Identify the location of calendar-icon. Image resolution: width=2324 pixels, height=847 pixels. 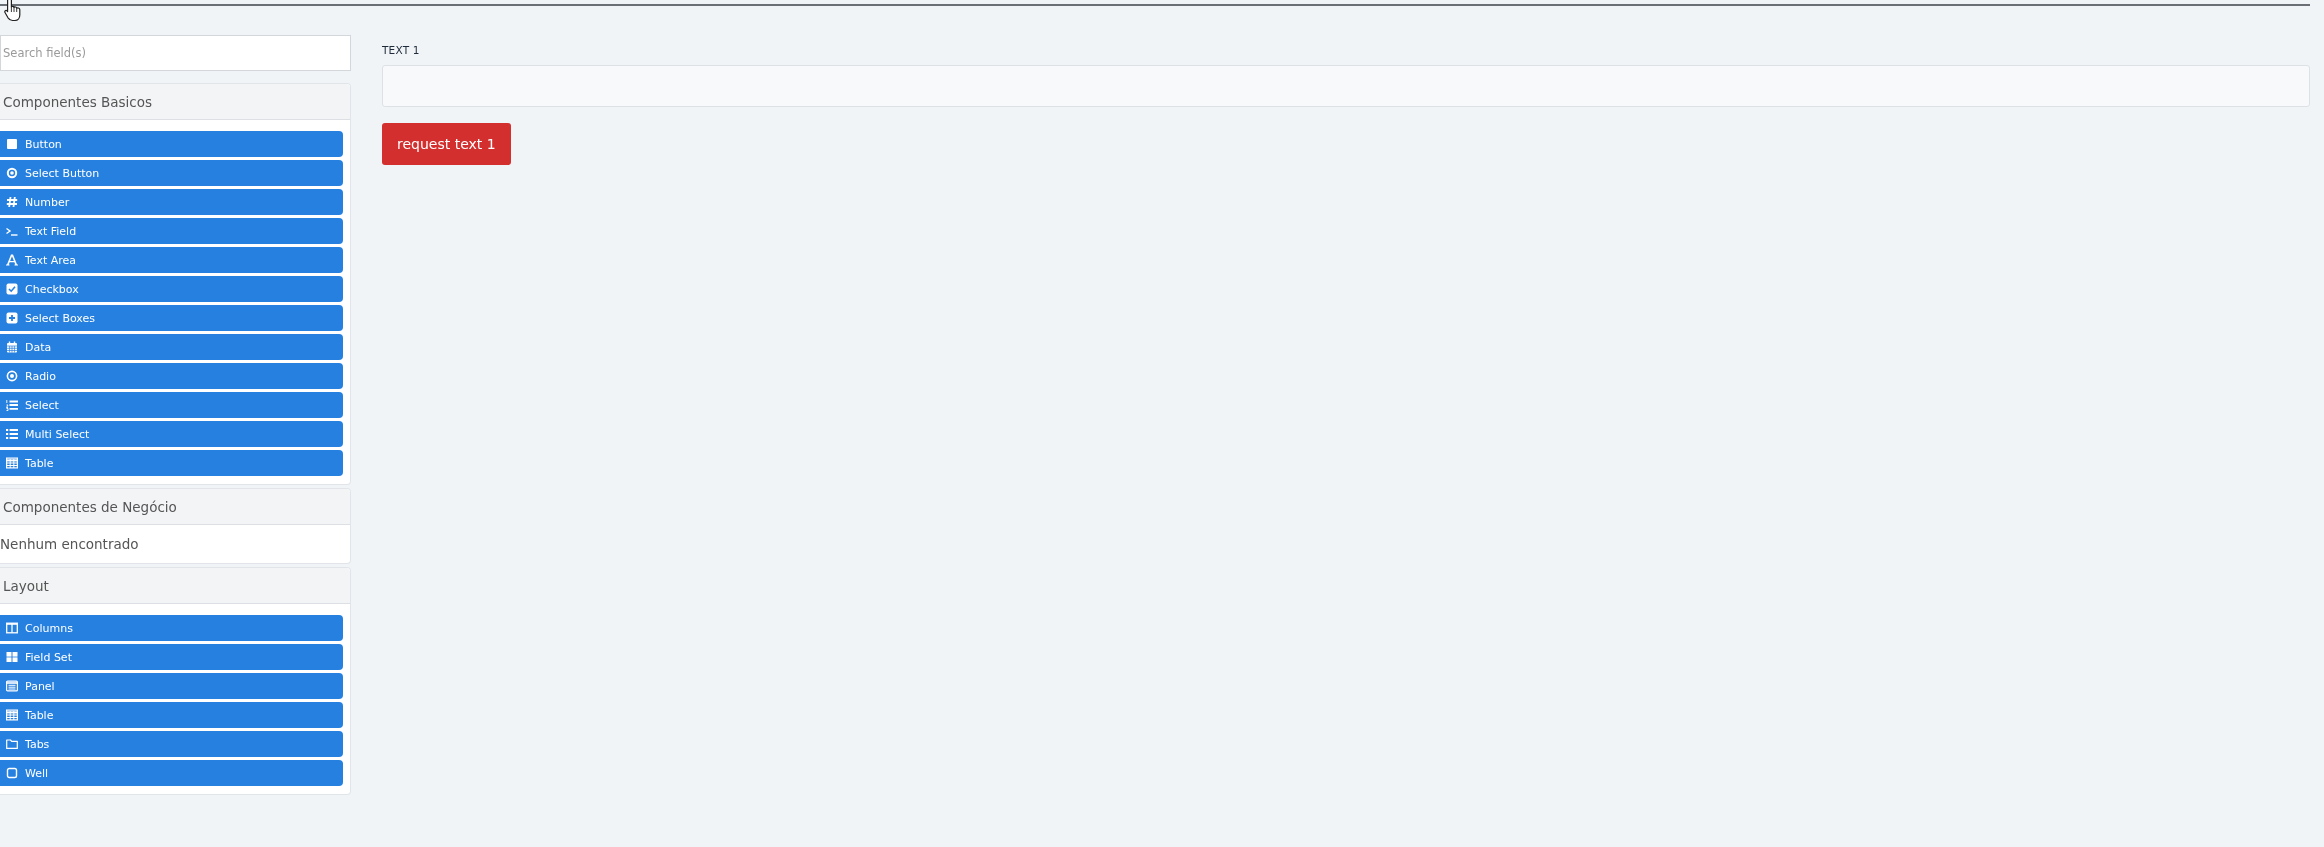
(12, 347).